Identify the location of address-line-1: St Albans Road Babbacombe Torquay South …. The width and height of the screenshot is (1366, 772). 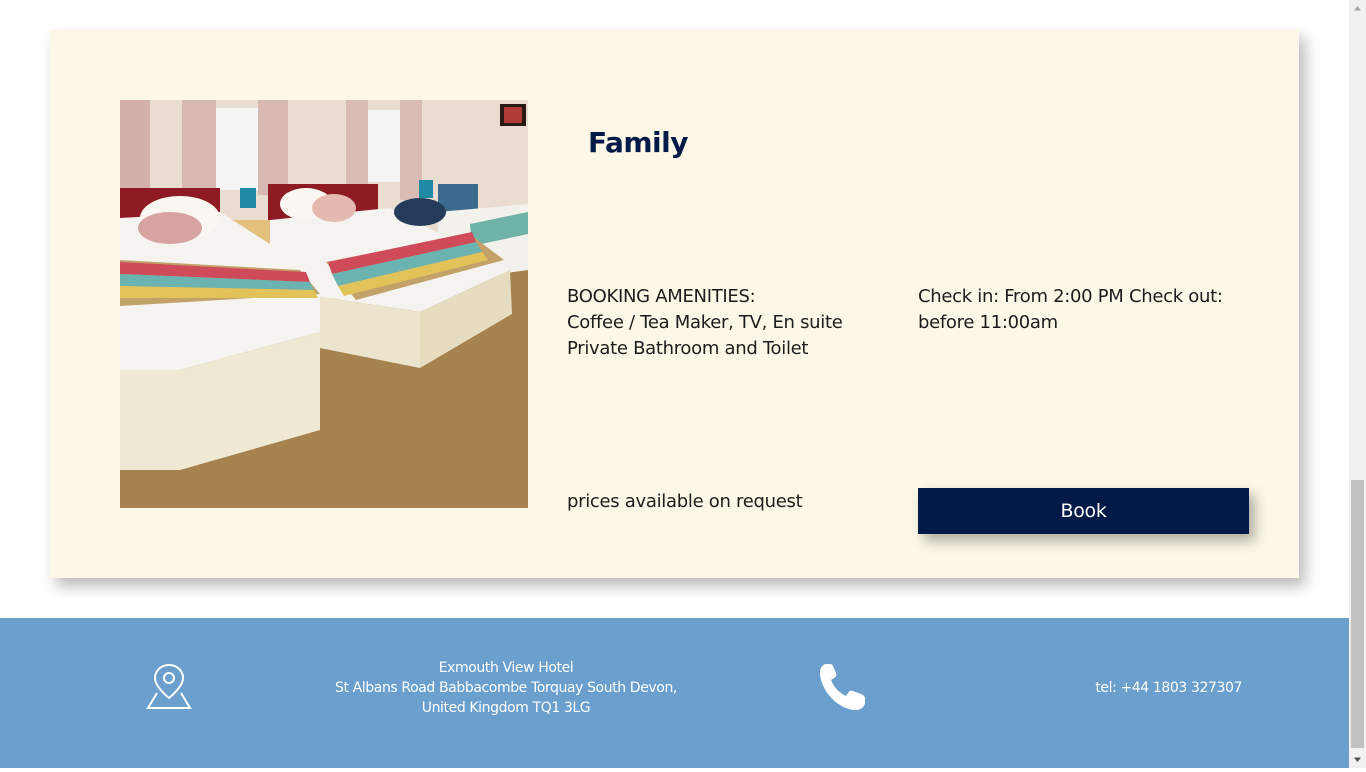
(506, 688).